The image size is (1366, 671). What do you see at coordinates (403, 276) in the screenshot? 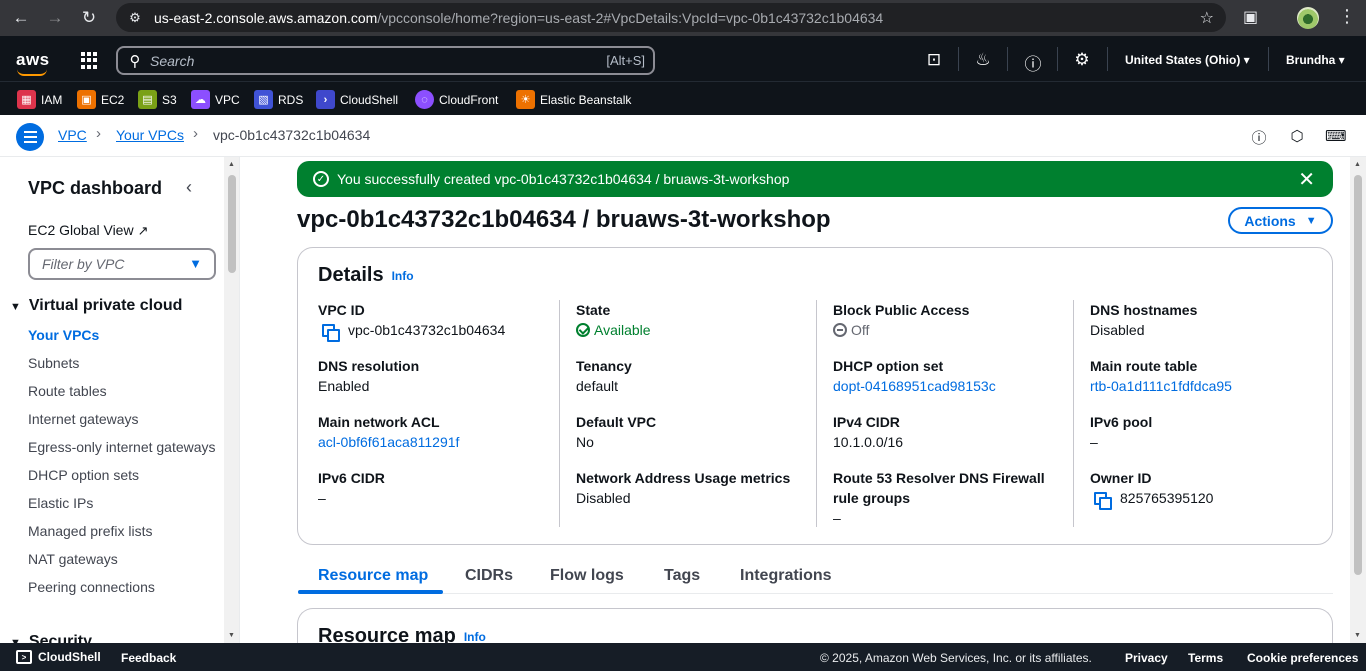
I see `details-info-link: Info` at bounding box center [403, 276].